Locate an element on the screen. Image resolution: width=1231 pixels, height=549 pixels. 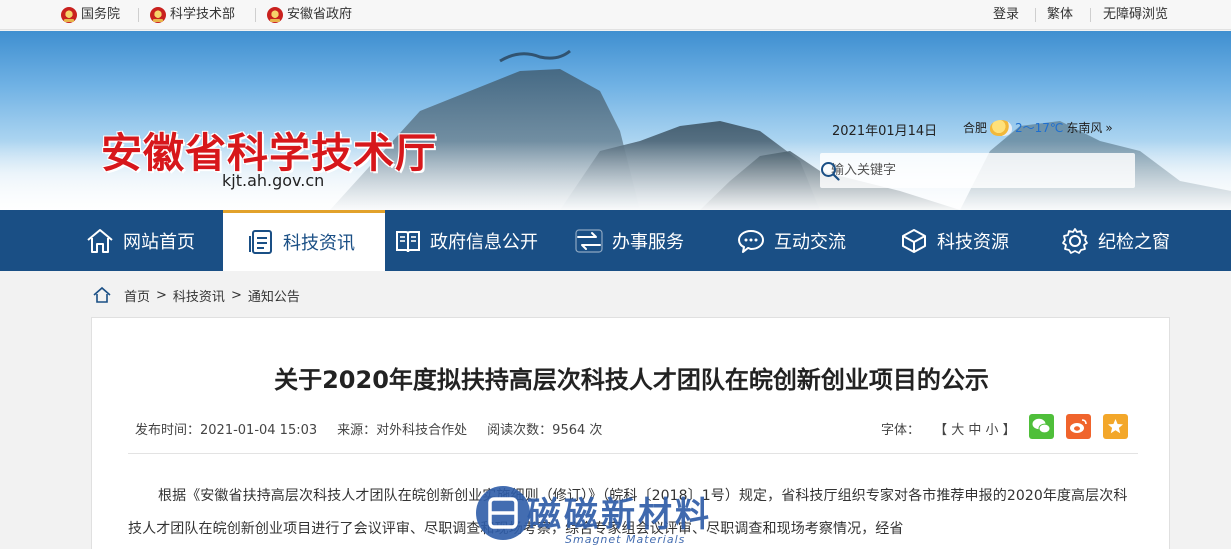
nav-interaction: 互动交流 is located at coordinates (791, 240).